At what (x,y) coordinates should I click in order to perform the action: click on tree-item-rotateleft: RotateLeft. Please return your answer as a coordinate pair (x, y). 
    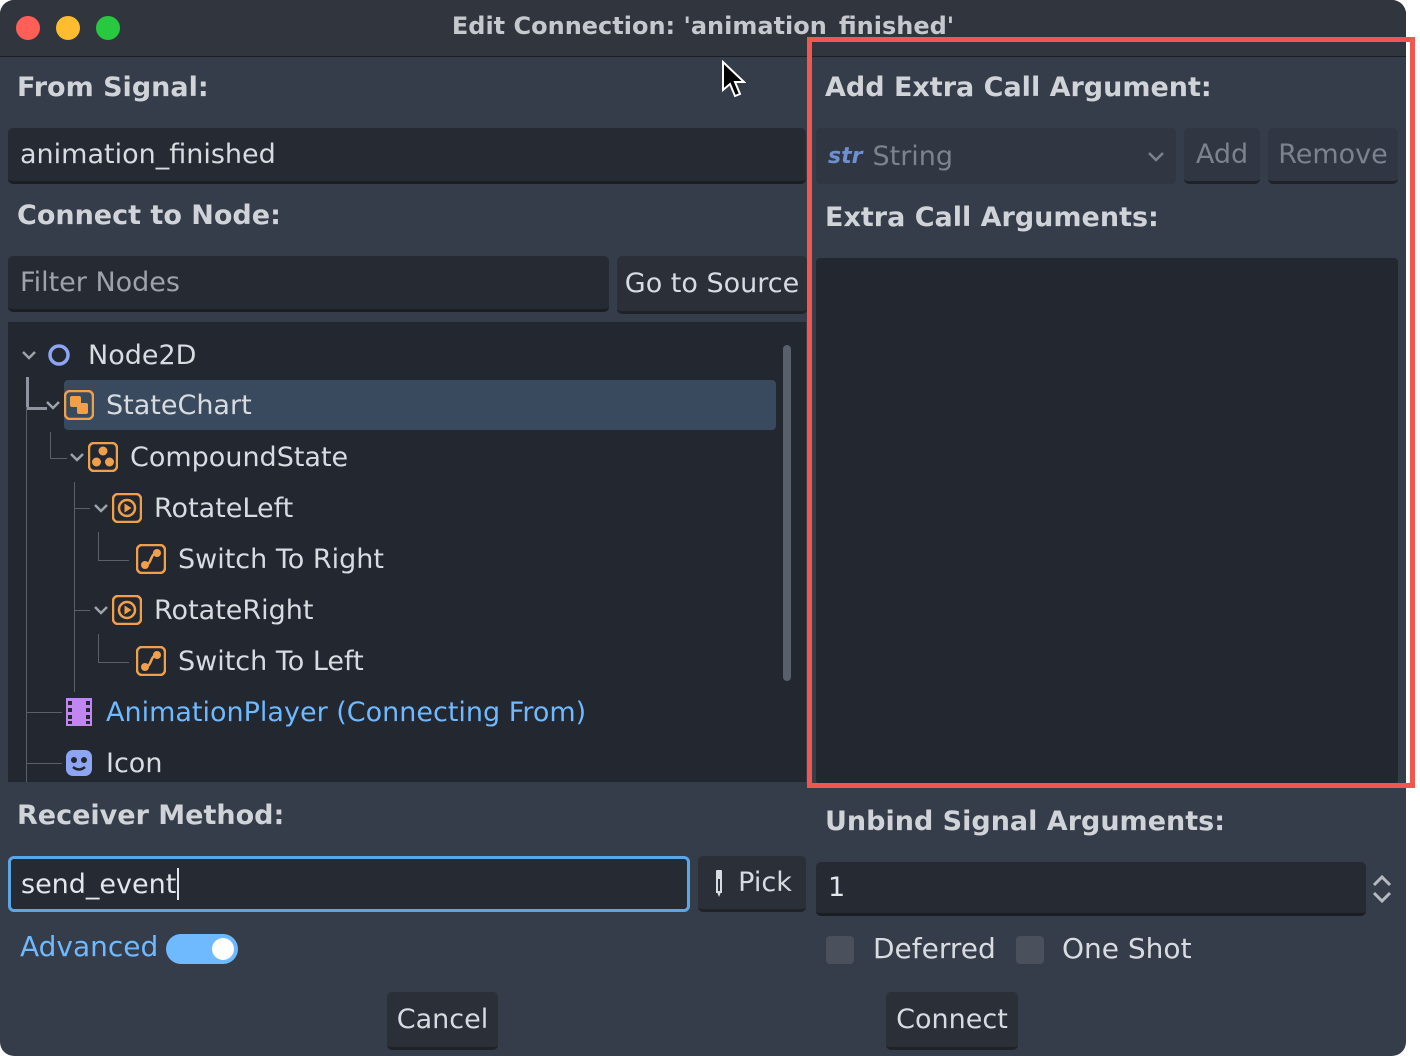
    Looking at the image, I should click on (190, 508).